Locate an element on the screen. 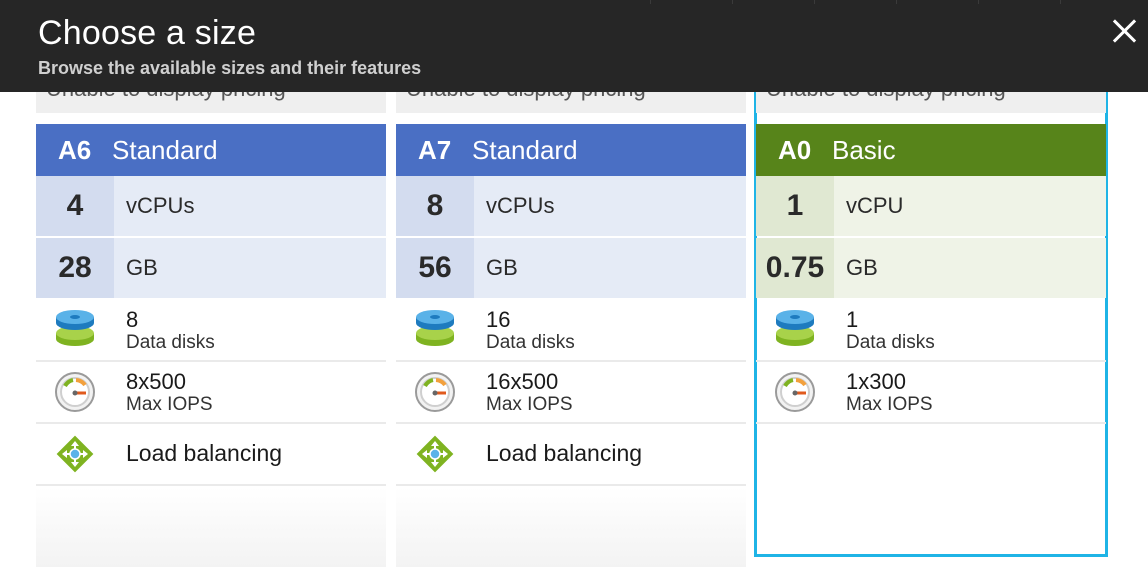  close-icon is located at coordinates (1124, 32).